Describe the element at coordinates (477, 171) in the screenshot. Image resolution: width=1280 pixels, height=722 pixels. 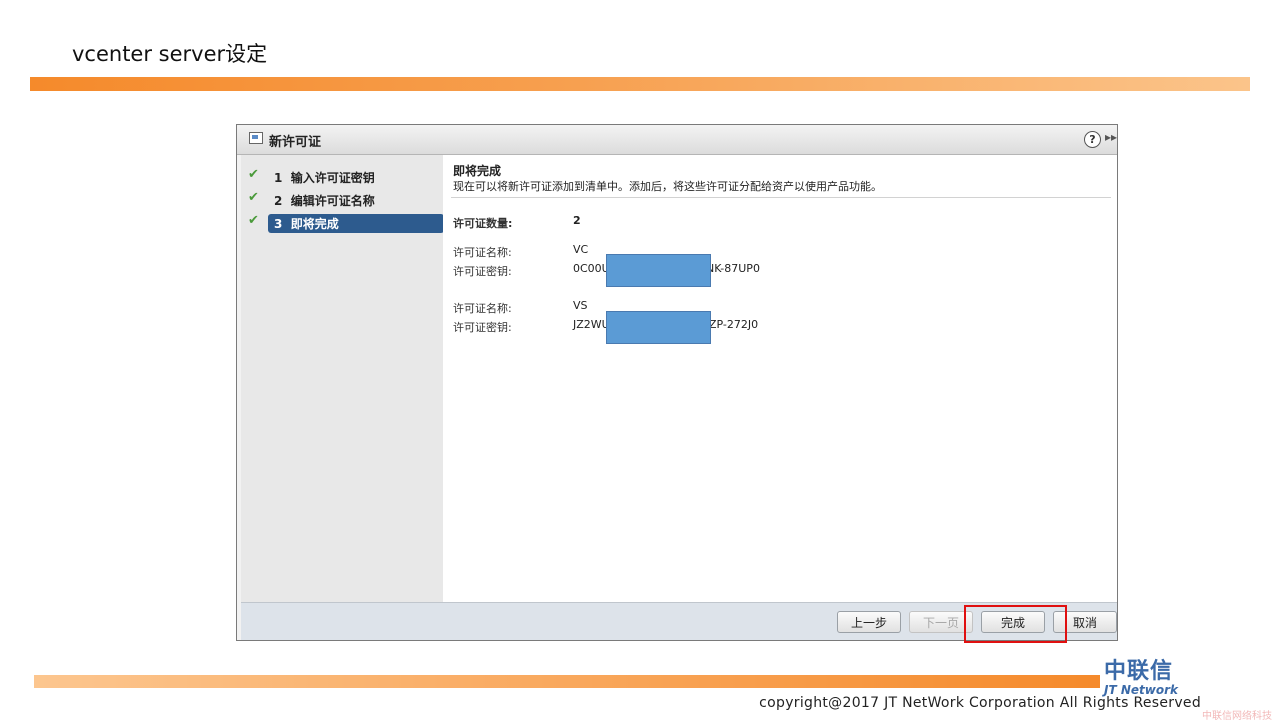
I see `summary-heading: 即将完成` at that location.